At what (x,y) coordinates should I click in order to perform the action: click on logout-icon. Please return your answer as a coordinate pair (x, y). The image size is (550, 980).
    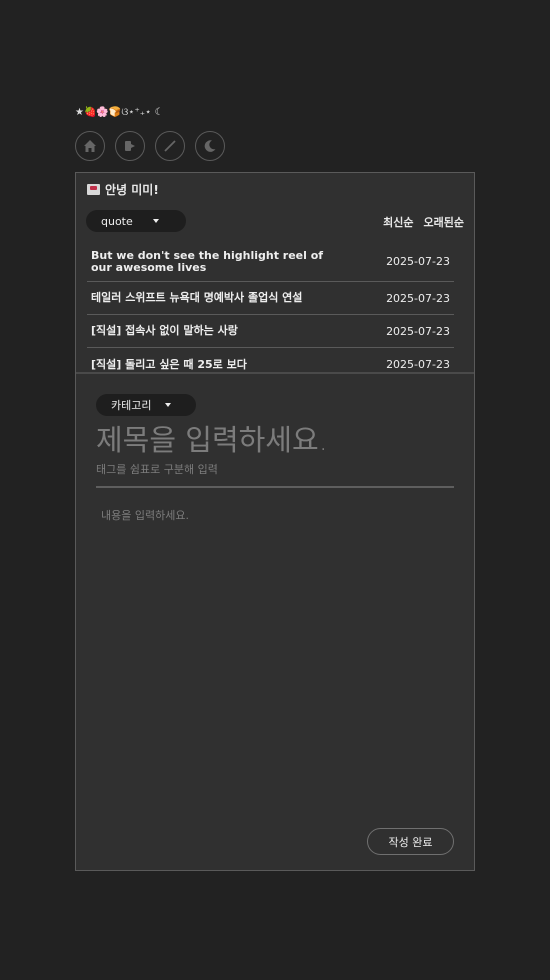
    Looking at the image, I should click on (130, 146).